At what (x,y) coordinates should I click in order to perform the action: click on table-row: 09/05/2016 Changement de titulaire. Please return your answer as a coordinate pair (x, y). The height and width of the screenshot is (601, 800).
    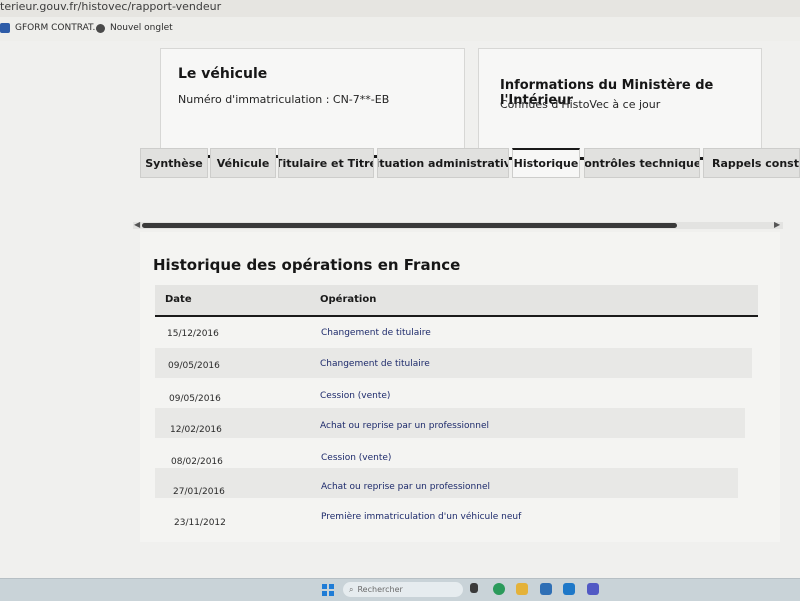
    Looking at the image, I should click on (453, 363).